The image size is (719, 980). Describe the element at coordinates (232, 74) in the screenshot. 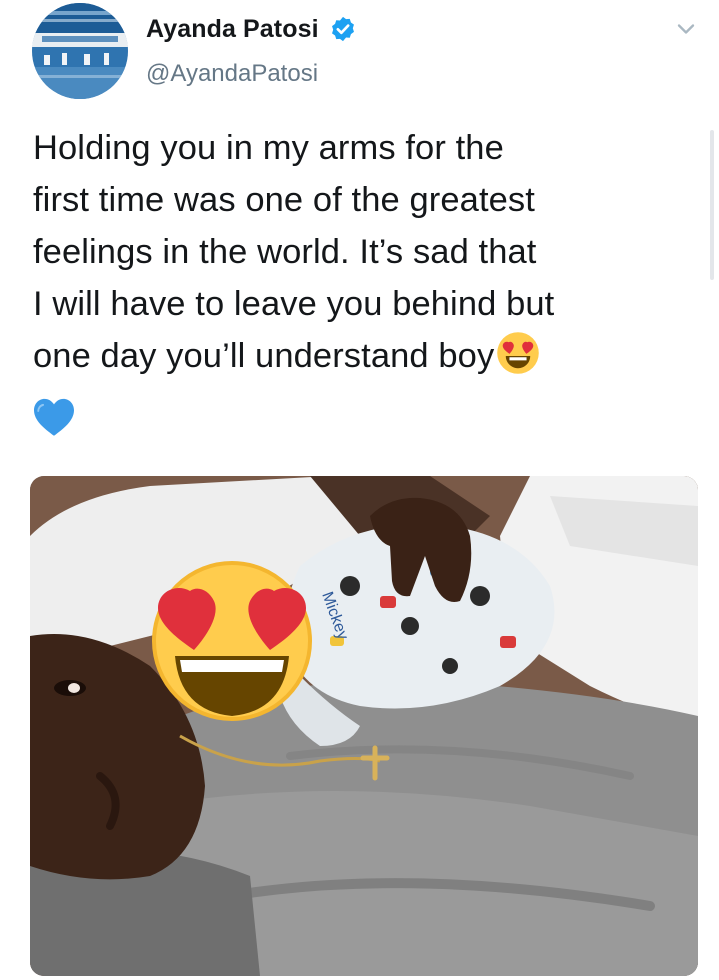

I see `author-handle: @AyandaPatosi` at that location.